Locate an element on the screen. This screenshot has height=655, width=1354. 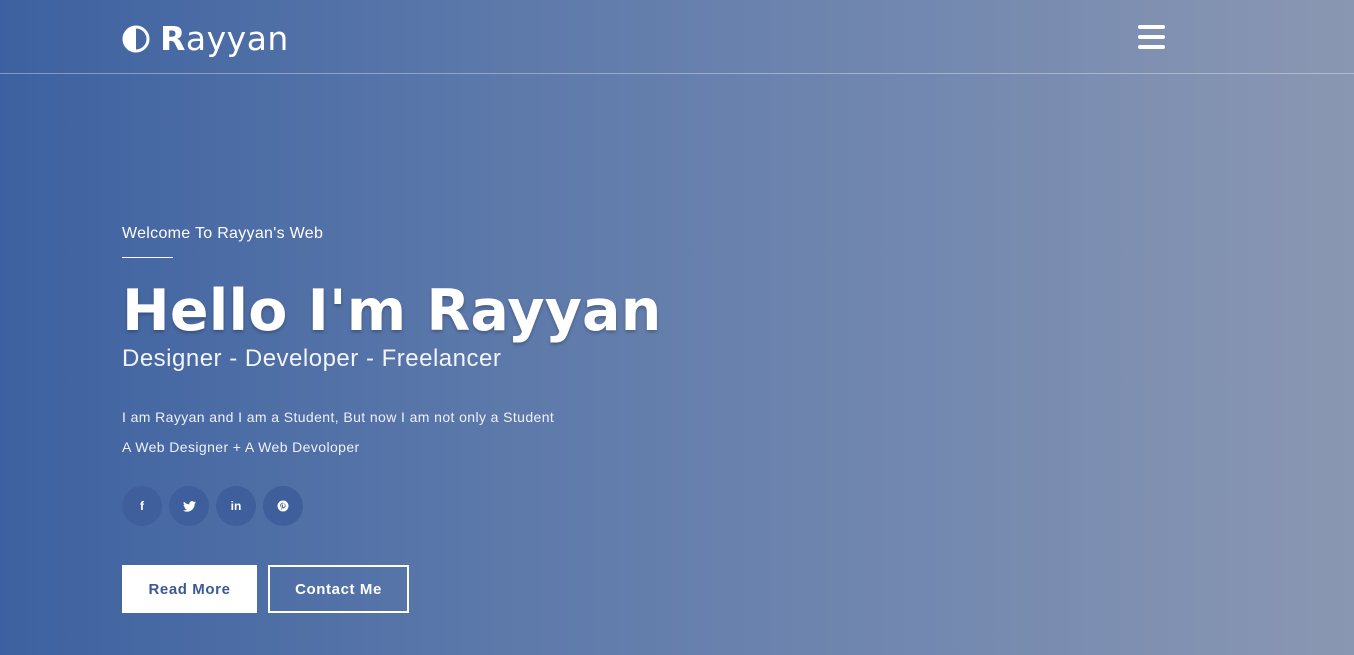
twitter-icon is located at coordinates (189, 506).